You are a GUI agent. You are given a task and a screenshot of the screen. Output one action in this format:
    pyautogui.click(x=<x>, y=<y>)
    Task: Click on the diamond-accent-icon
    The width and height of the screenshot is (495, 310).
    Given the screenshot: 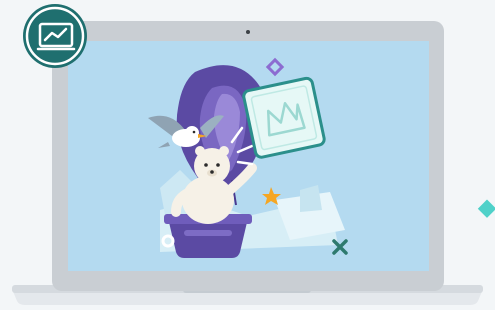 What is the action you would take?
    pyautogui.click(x=486, y=208)
    